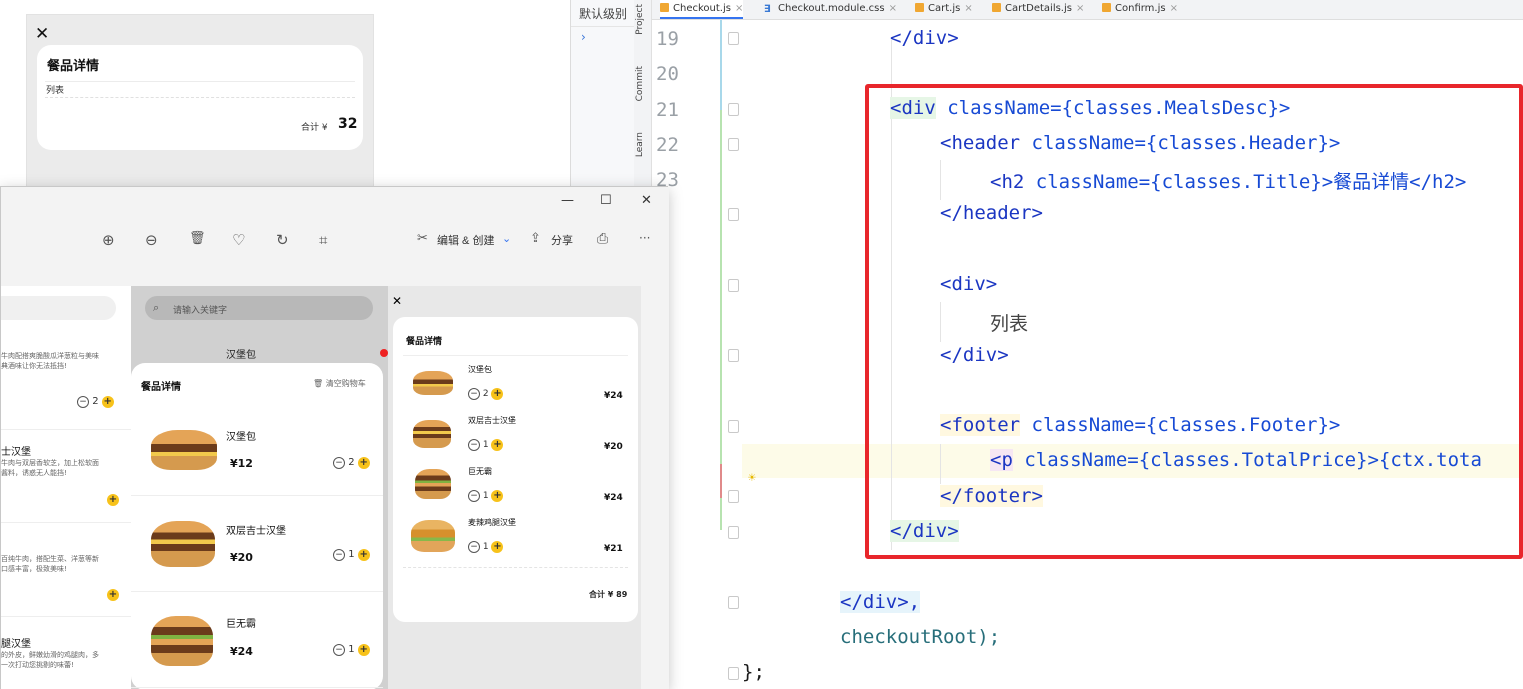 This screenshot has width=1523, height=689. Describe the element at coordinates (238, 240) in the screenshot. I see `favorite-icon: ♡` at that location.